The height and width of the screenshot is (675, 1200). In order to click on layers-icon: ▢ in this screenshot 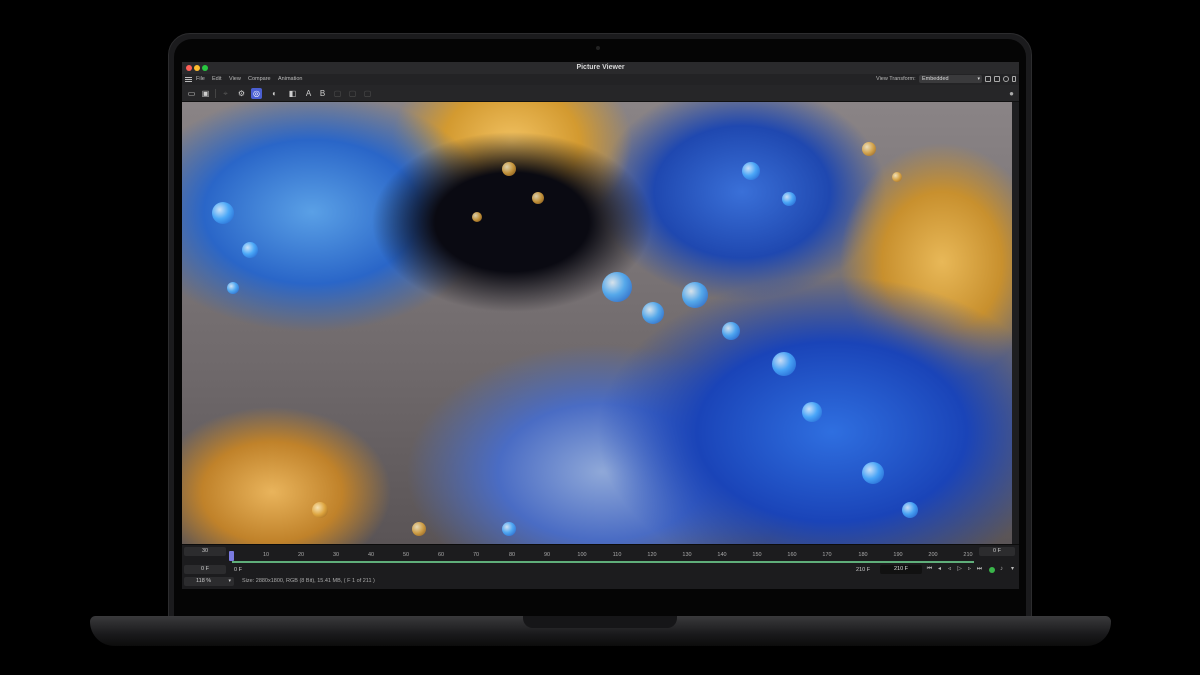, I will do `click(352, 93)`.